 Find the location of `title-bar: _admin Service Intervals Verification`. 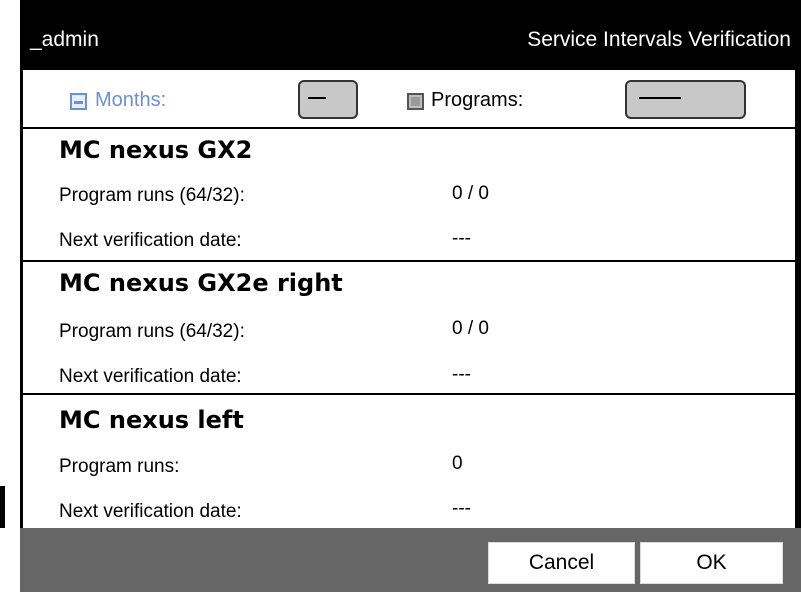

title-bar: _admin Service Intervals Verification is located at coordinates (410, 35).